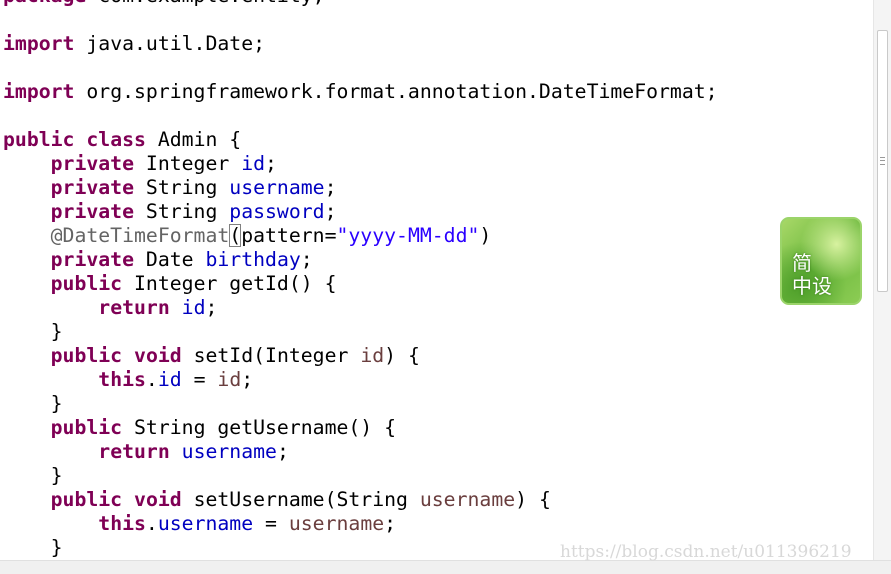  I want to click on string-token: "yyyy-MM-dd", so click(408, 235).